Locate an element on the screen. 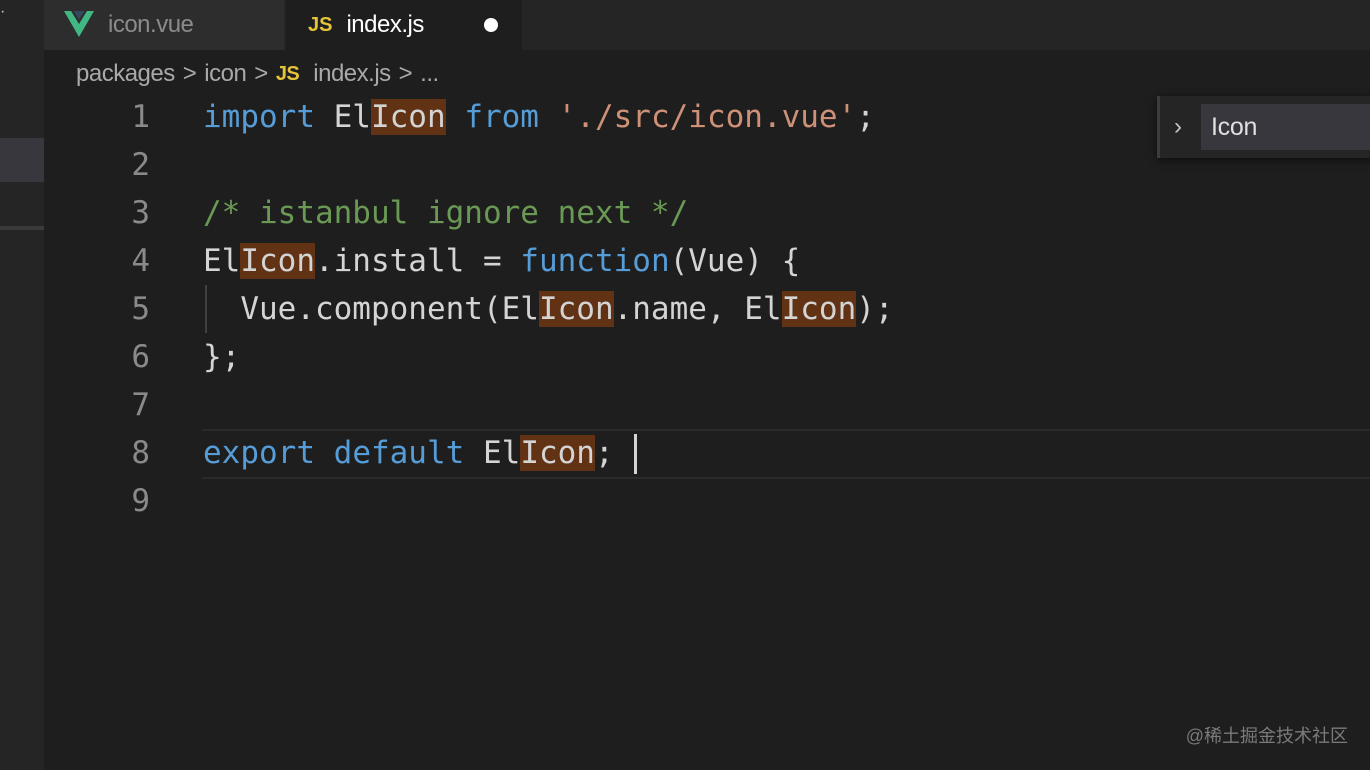  code-line: 4 ElIcon.install = function(Vue) { is located at coordinates (707, 261).